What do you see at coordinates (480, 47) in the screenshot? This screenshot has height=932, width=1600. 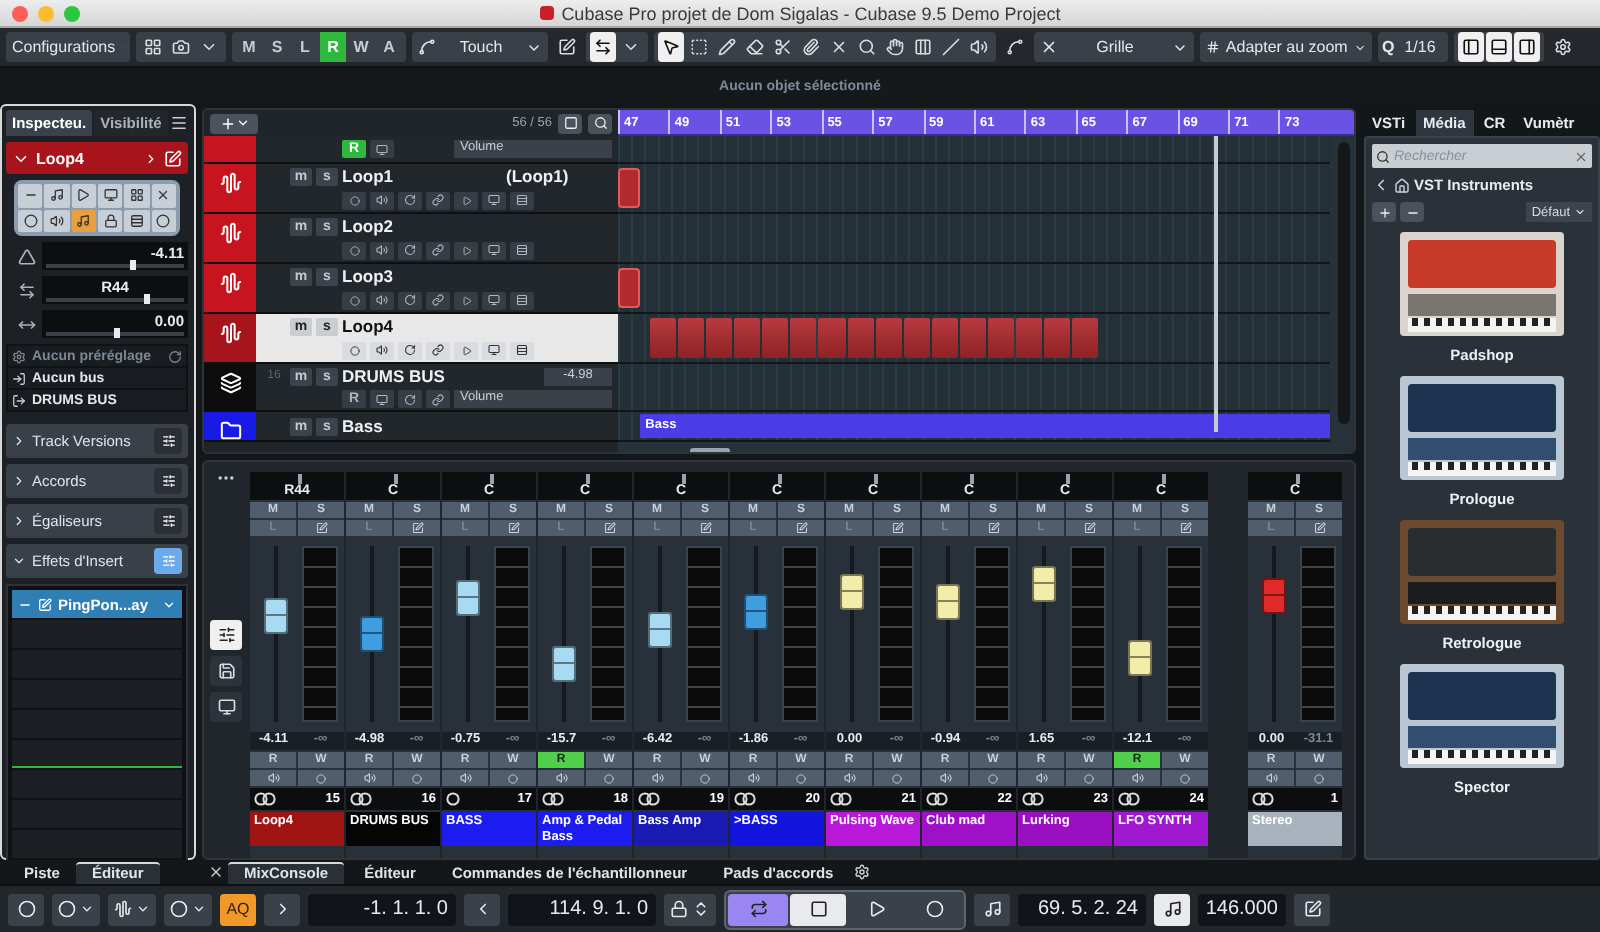 I see `automation-mode-dropdown: Touch` at bounding box center [480, 47].